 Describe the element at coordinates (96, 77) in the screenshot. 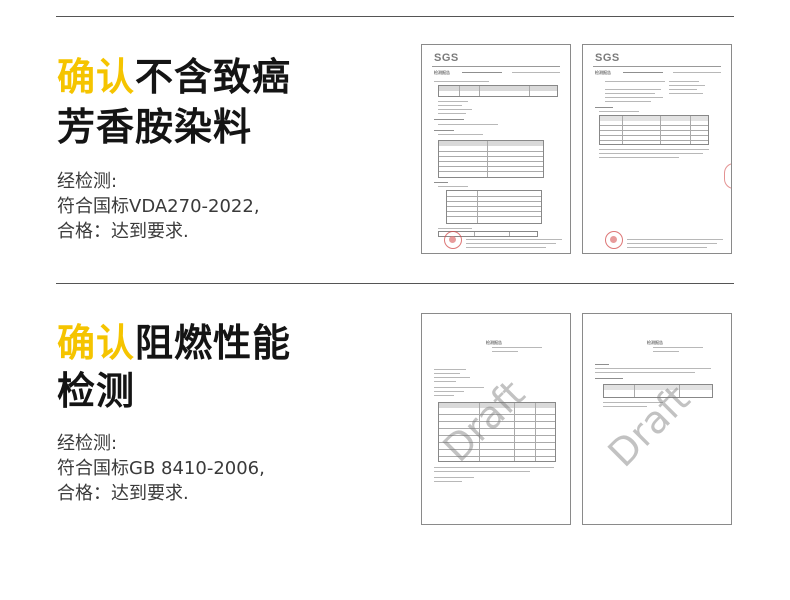

I see `section1-title-highlight: 确认` at that location.